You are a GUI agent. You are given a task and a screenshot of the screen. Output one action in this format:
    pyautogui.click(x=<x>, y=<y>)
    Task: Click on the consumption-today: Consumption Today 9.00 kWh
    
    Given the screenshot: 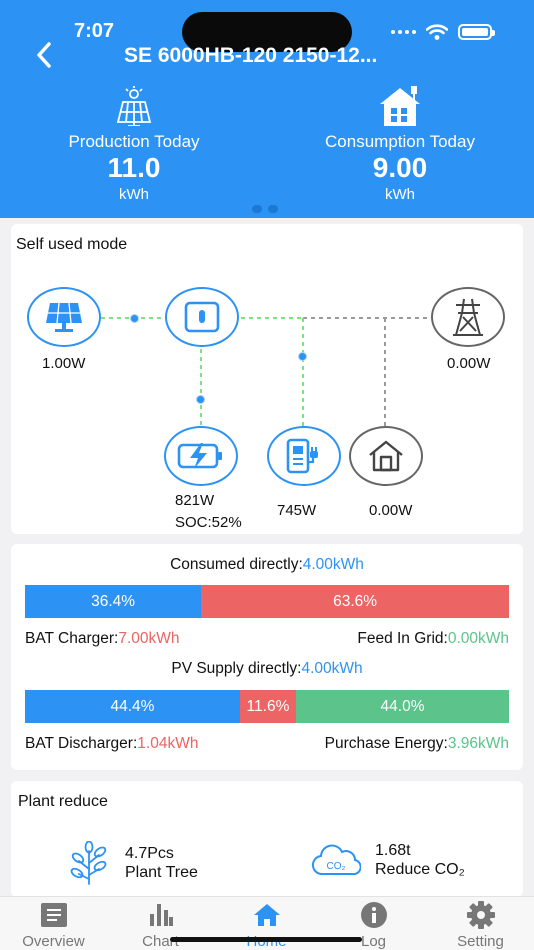 What is the action you would take?
    pyautogui.click(x=400, y=141)
    